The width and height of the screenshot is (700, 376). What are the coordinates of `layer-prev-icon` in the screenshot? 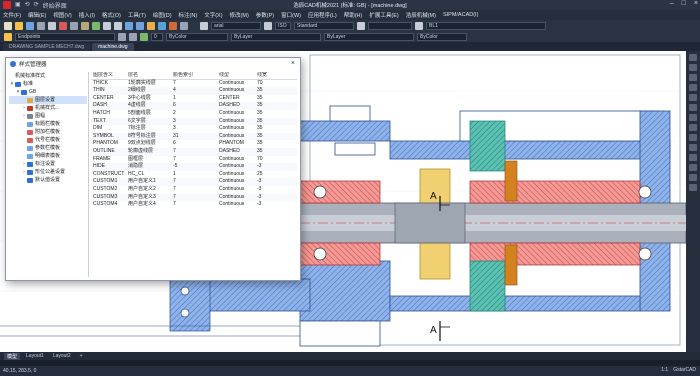 It's located at (122, 36).